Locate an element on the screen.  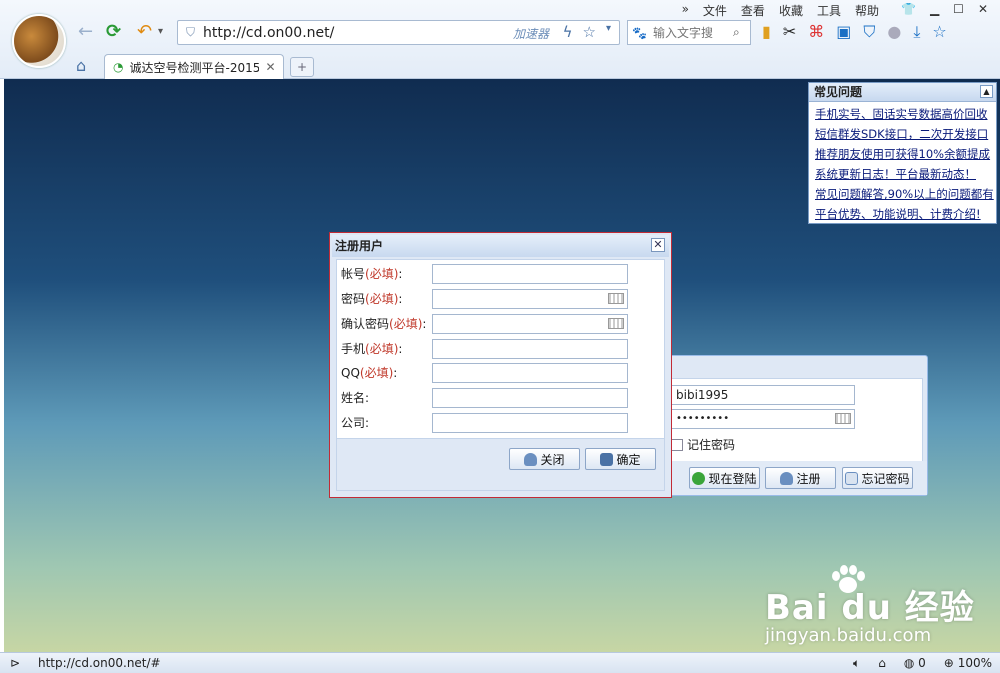
dialog-title-text: 注册用户 is located at coordinates (359, 246).